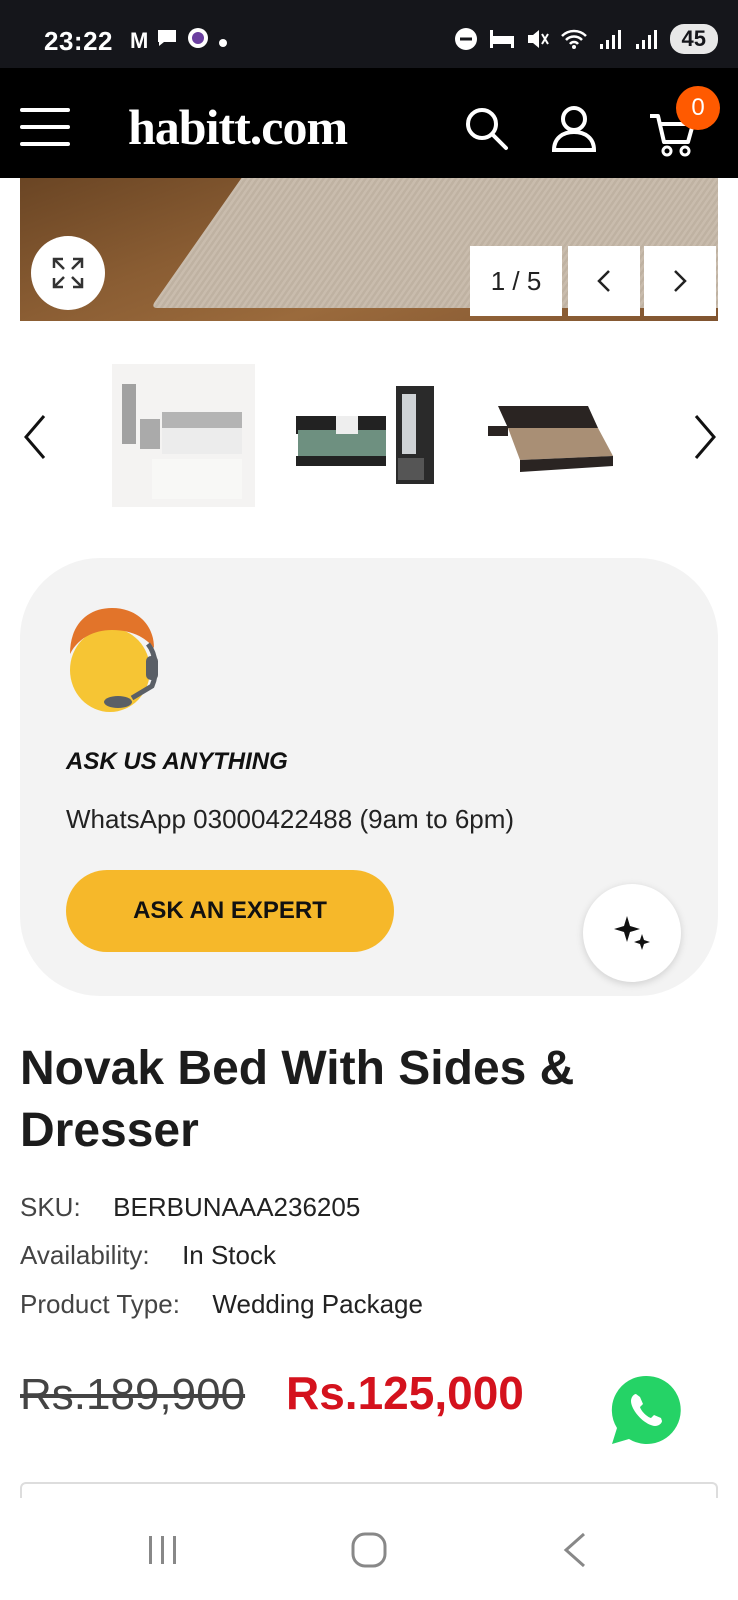 Image resolution: width=738 pixels, height=1600 pixels. Describe the element at coordinates (45, 127) in the screenshot. I see `menu-icon` at that location.